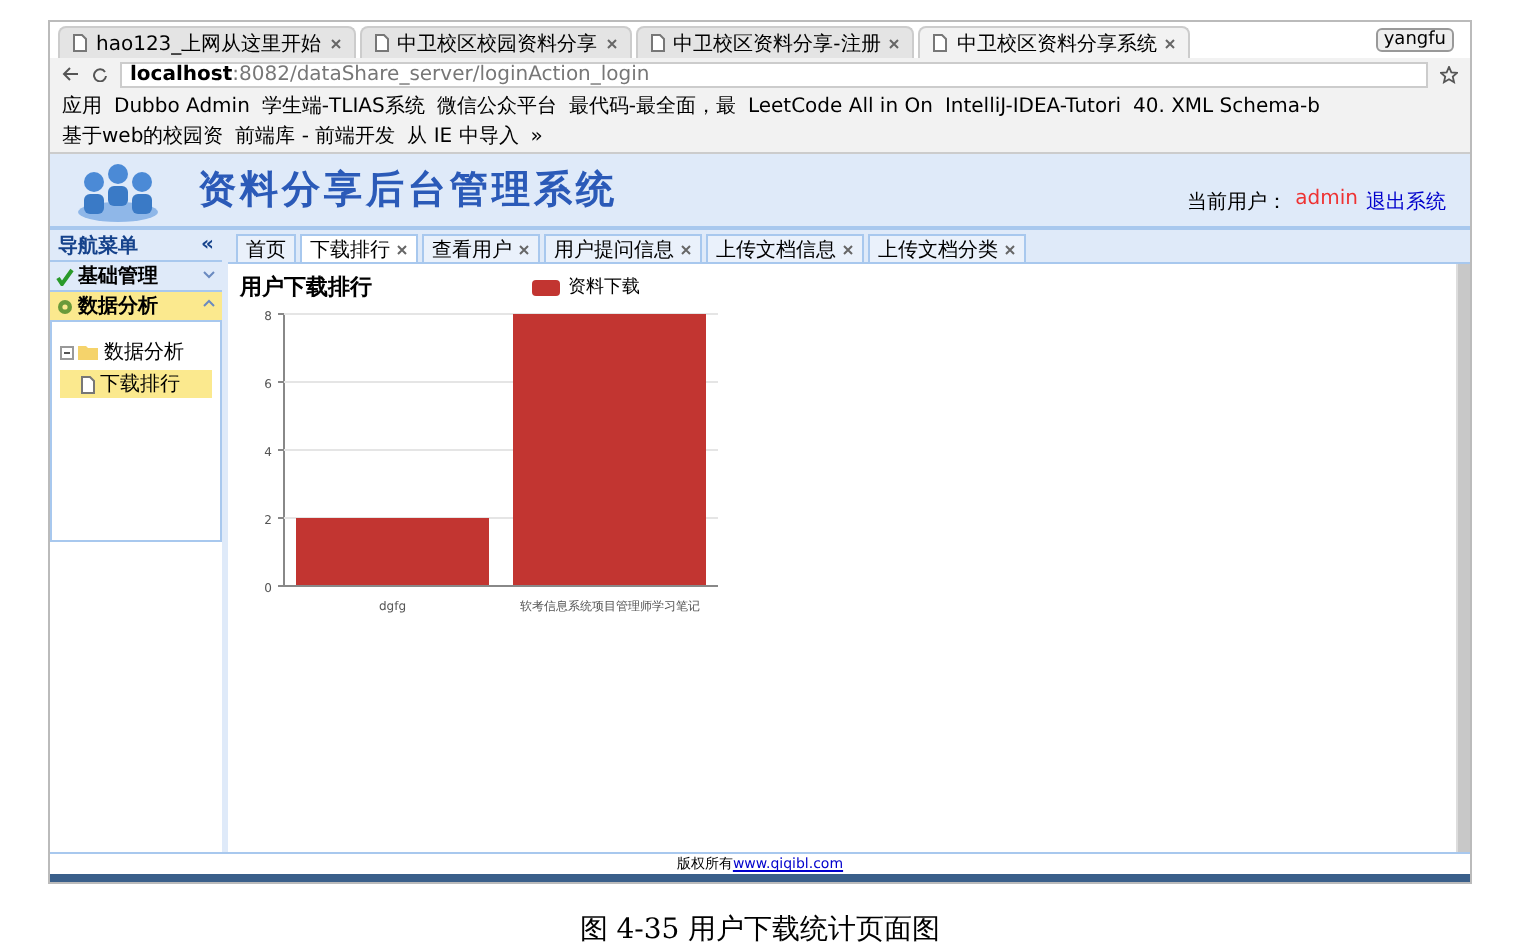  I want to click on browser-tab: 中卫校区资料分享-注册, so click(775, 42).